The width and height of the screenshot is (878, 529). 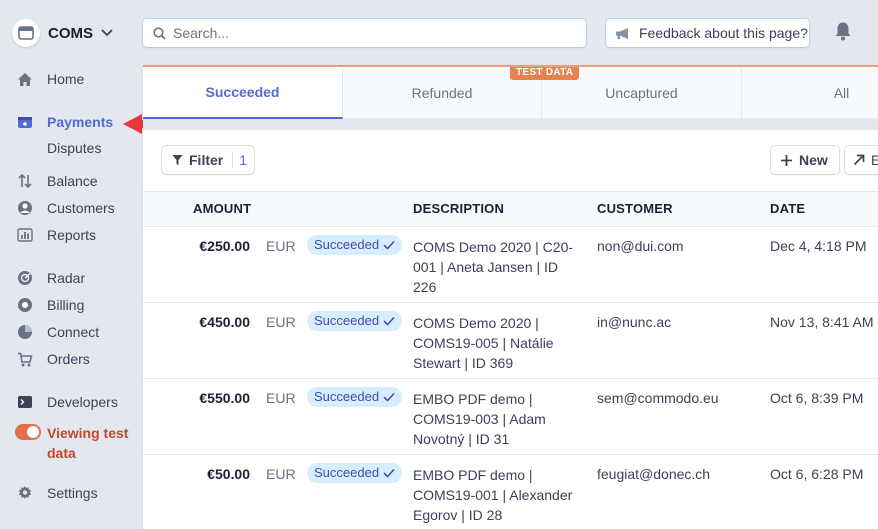 What do you see at coordinates (25, 235) in the screenshot?
I see `reports-icon` at bounding box center [25, 235].